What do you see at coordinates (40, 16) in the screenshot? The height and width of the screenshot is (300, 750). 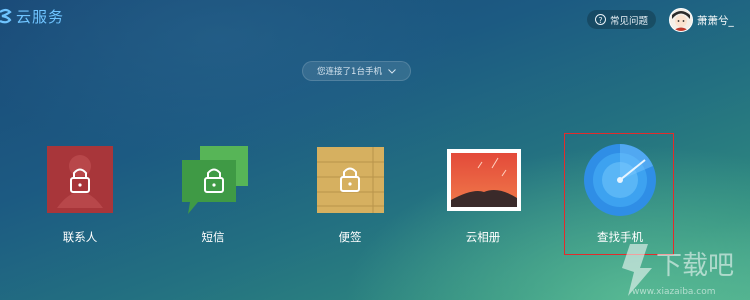 I see `brand-name: 云服务` at bounding box center [40, 16].